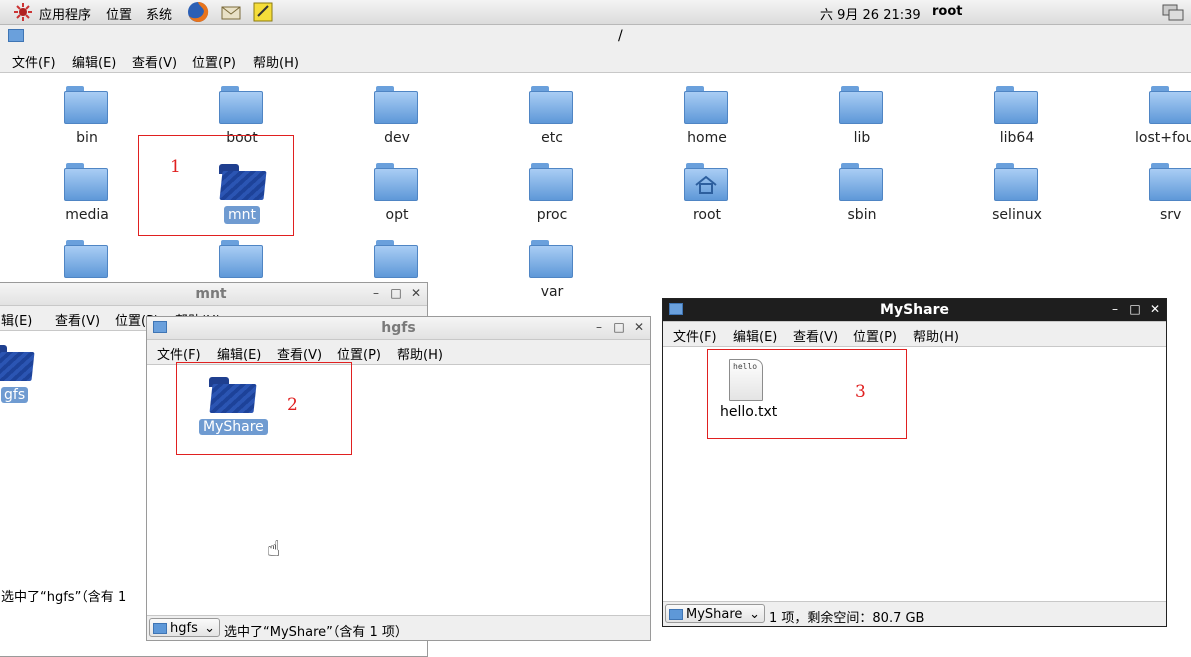  I want to click on annotation-number-1: 1, so click(175, 167).